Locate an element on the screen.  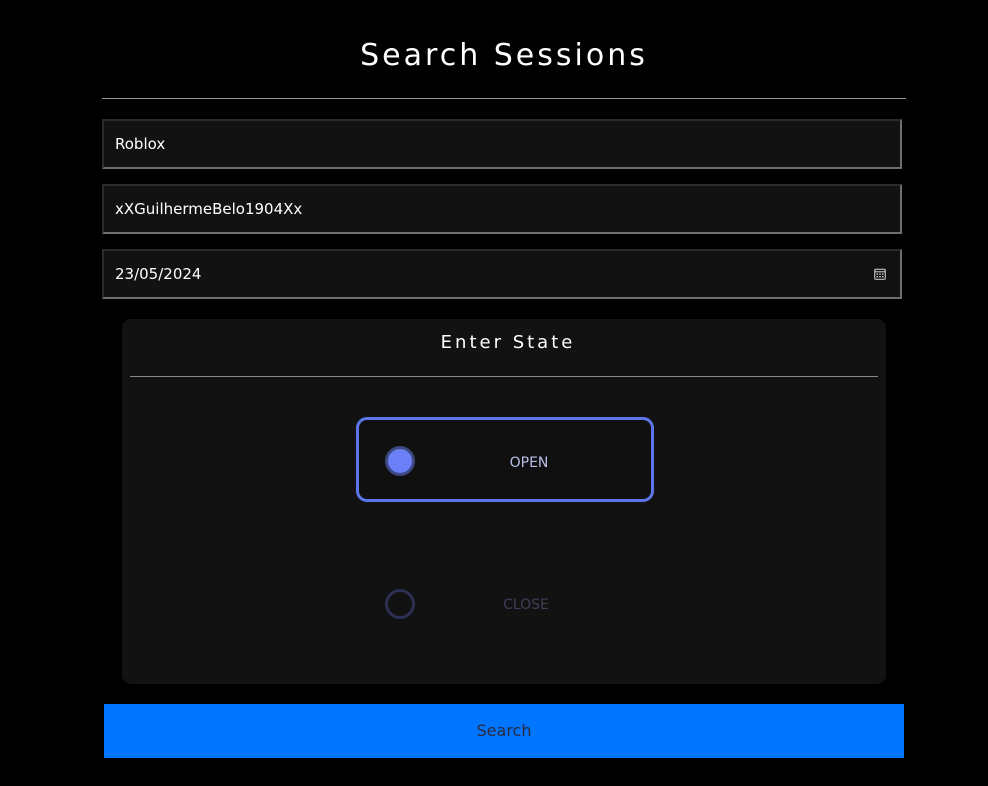
date-input: 23/05/2024 is located at coordinates (502, 274).